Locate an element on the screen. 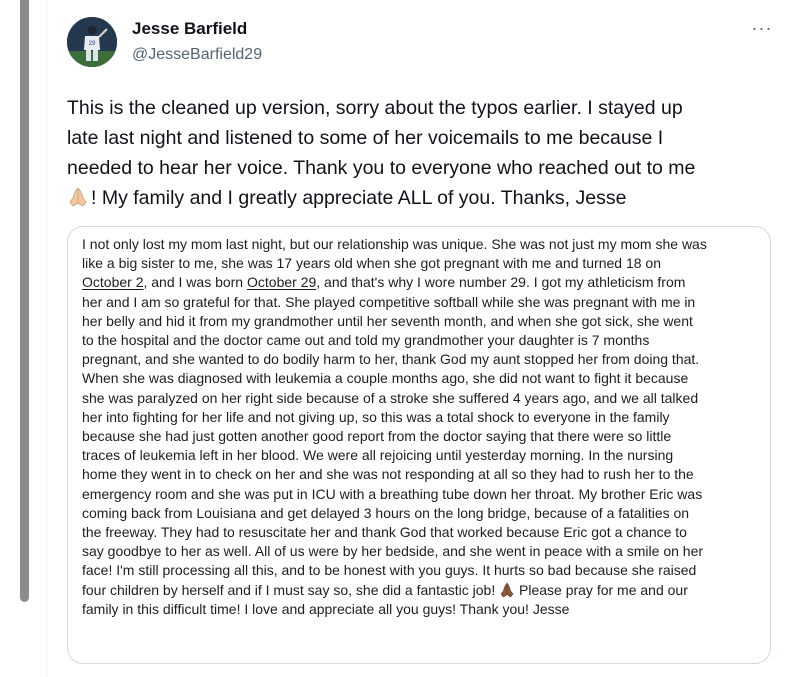  more-horizontal-icon: ··· is located at coordinates (762, 28).